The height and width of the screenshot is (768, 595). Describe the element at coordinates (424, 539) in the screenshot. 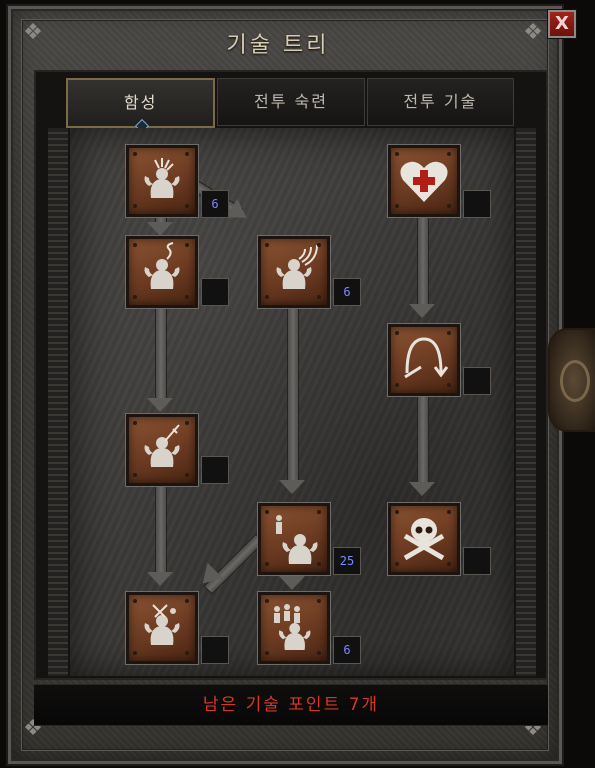

I see `skill-war-cry` at that location.